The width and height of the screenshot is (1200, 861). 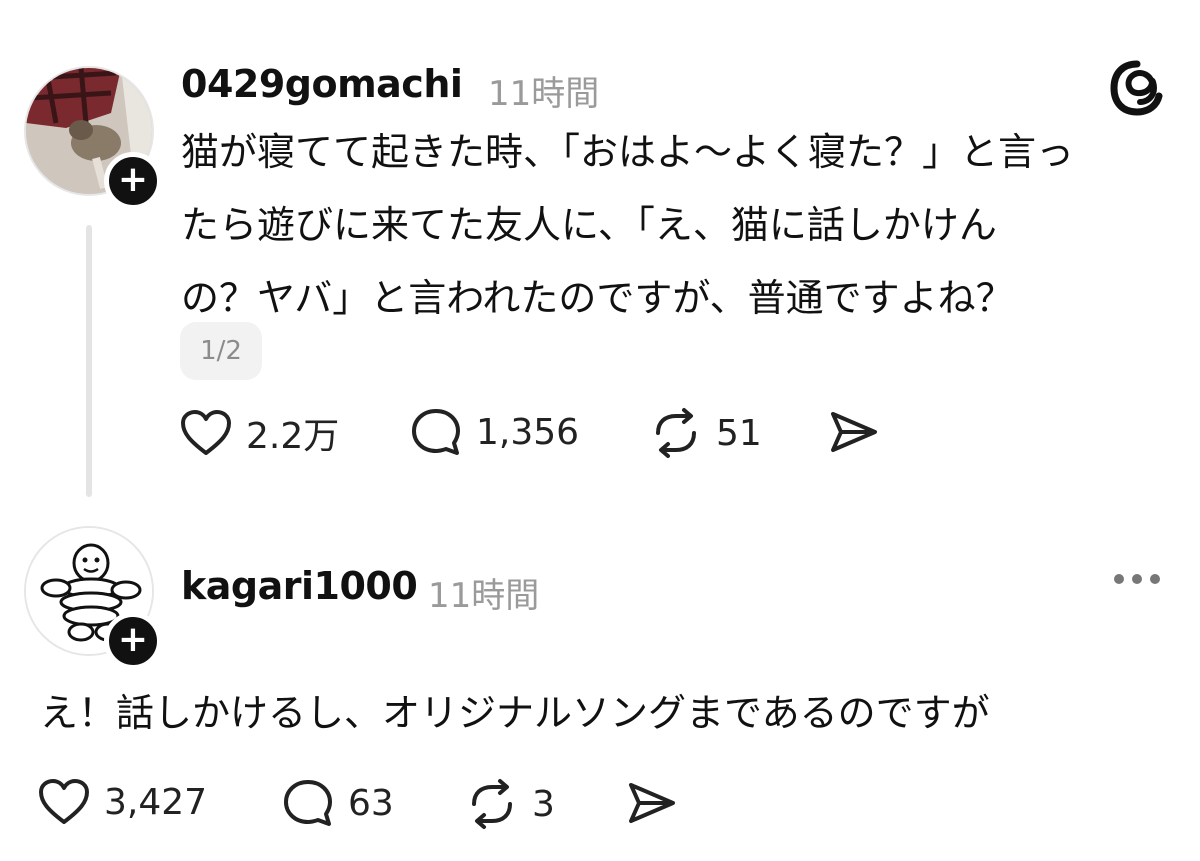 What do you see at coordinates (299, 586) in the screenshot?
I see `post-username: kagari1000` at bounding box center [299, 586].